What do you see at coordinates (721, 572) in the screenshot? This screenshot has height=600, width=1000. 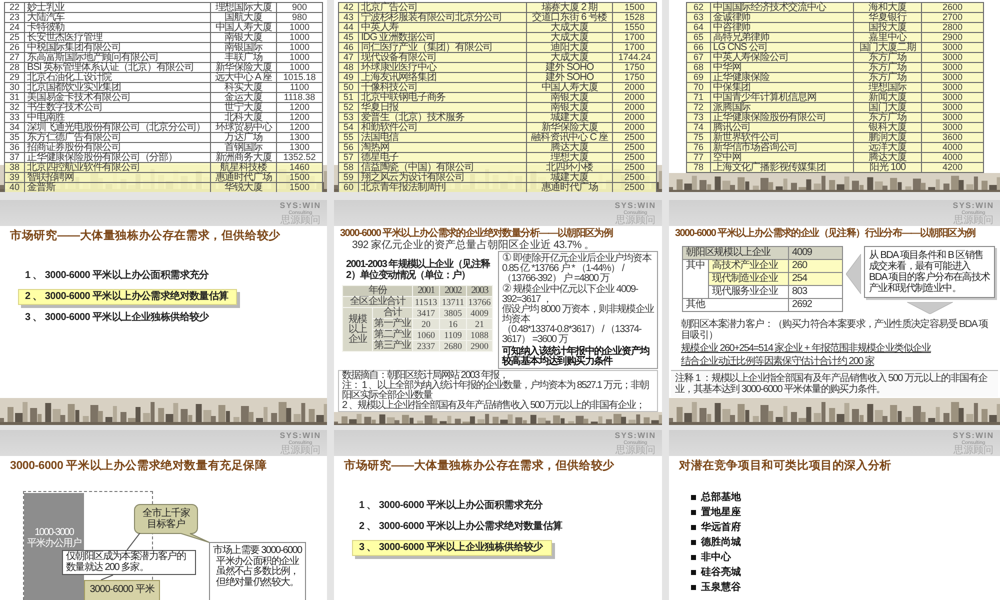 I see `bullet-text: 硅谷亮城` at bounding box center [721, 572].